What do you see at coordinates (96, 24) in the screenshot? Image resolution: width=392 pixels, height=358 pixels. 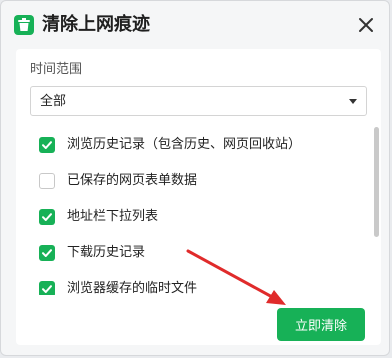 I see `dialog-title: 清除上网痕迹` at bounding box center [96, 24].